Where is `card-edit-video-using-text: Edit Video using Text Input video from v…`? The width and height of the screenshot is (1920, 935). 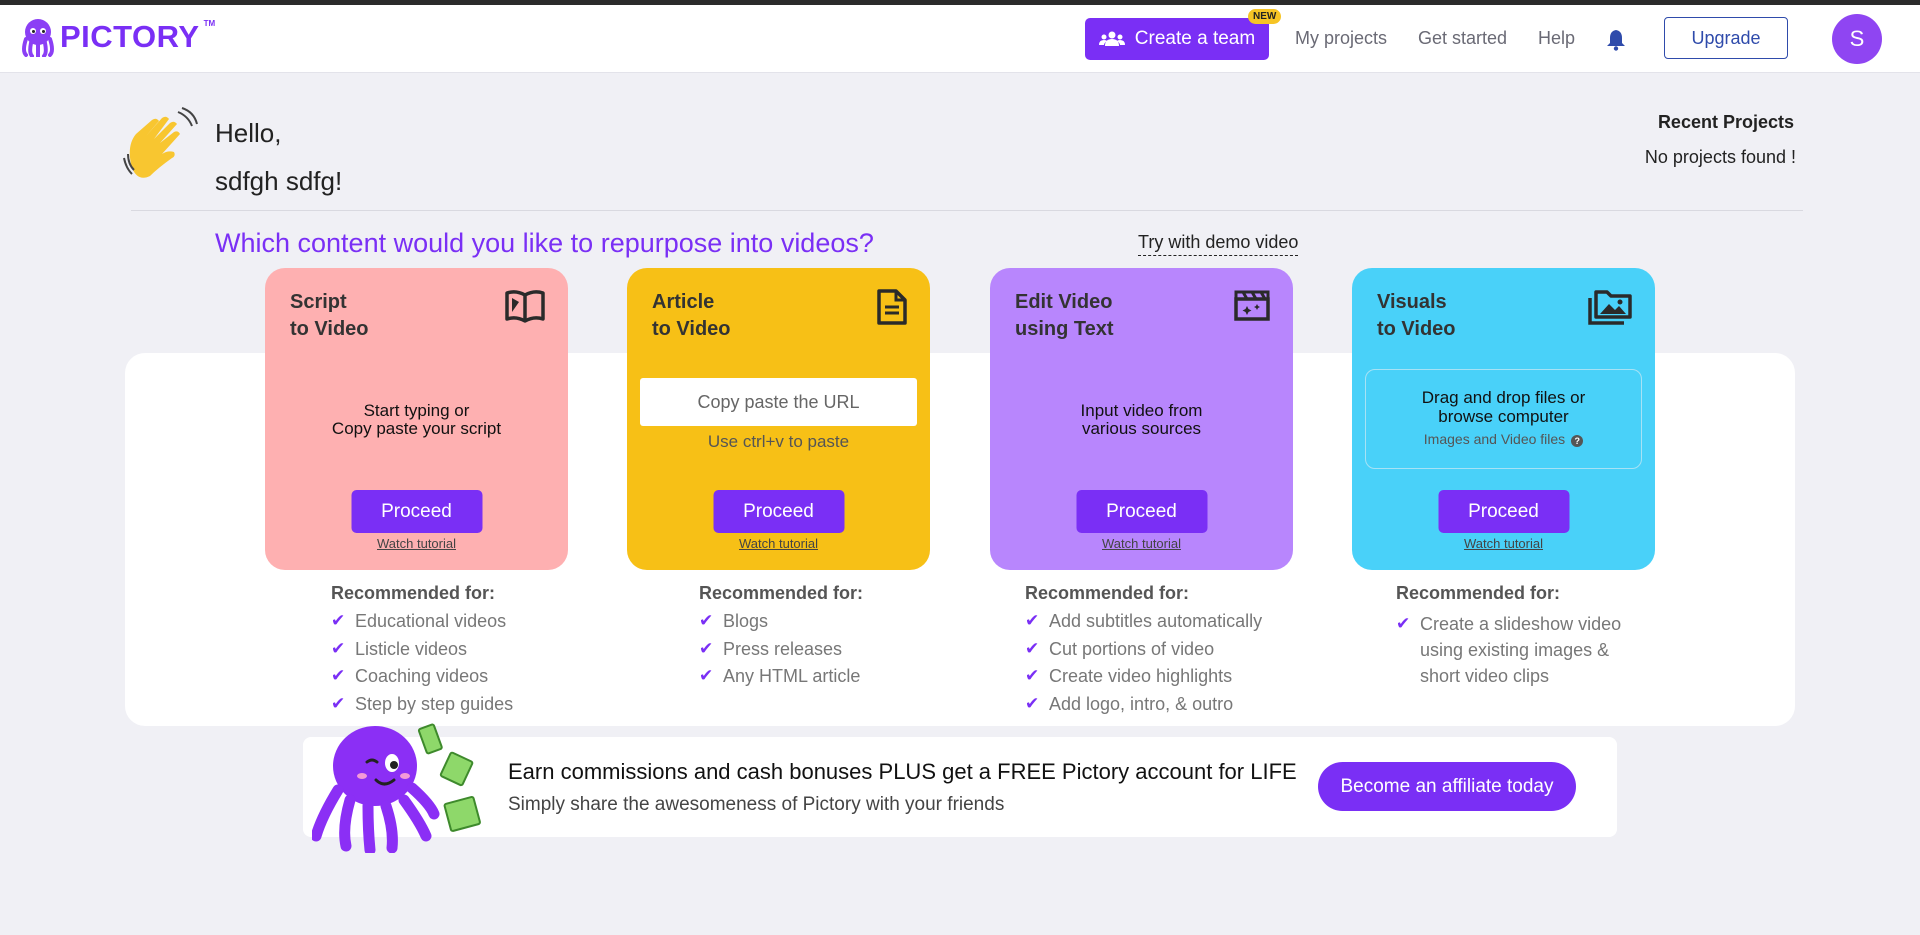 card-edit-video-using-text: Edit Video using Text Input video from v… is located at coordinates (1141, 419).